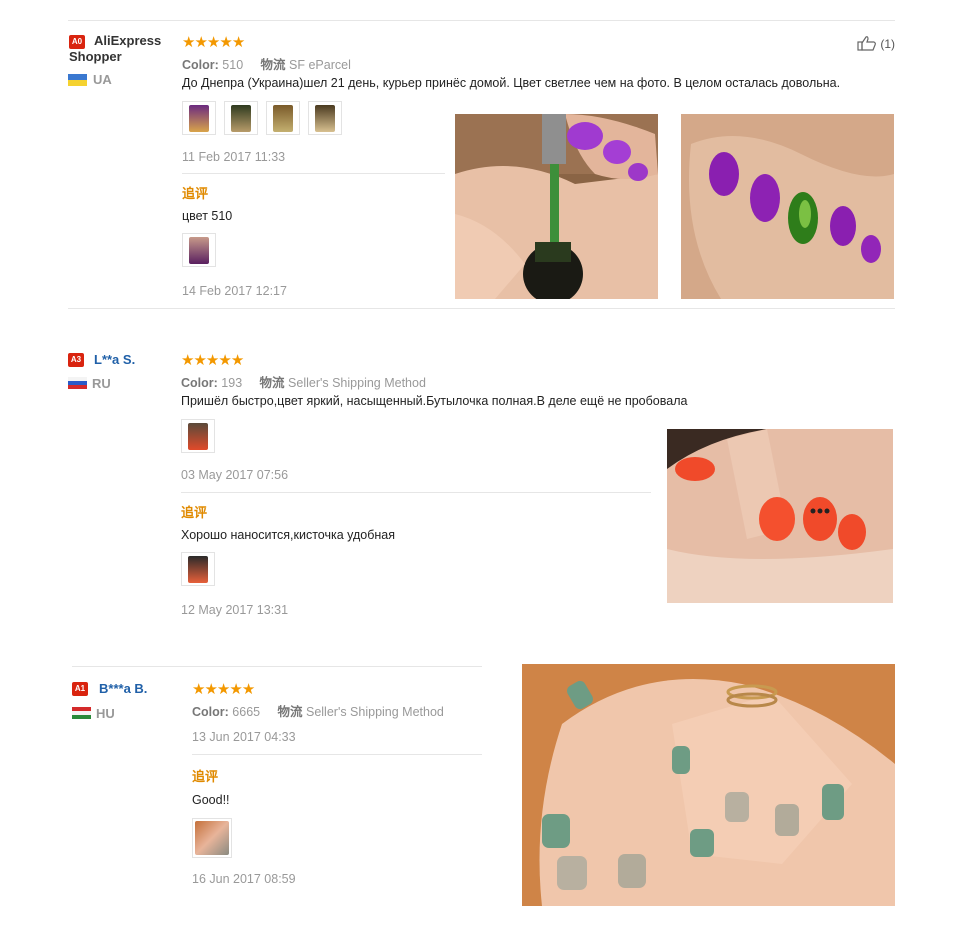  Describe the element at coordinates (234, 291) in the screenshot. I see `followup-date: 14 Feb 2017 12:17` at that location.